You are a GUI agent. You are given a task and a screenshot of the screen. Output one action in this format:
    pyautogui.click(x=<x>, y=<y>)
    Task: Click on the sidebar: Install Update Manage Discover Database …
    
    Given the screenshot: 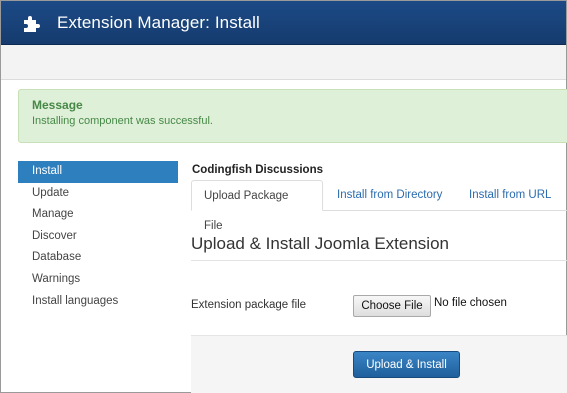 What is the action you would take?
    pyautogui.click(x=98, y=236)
    